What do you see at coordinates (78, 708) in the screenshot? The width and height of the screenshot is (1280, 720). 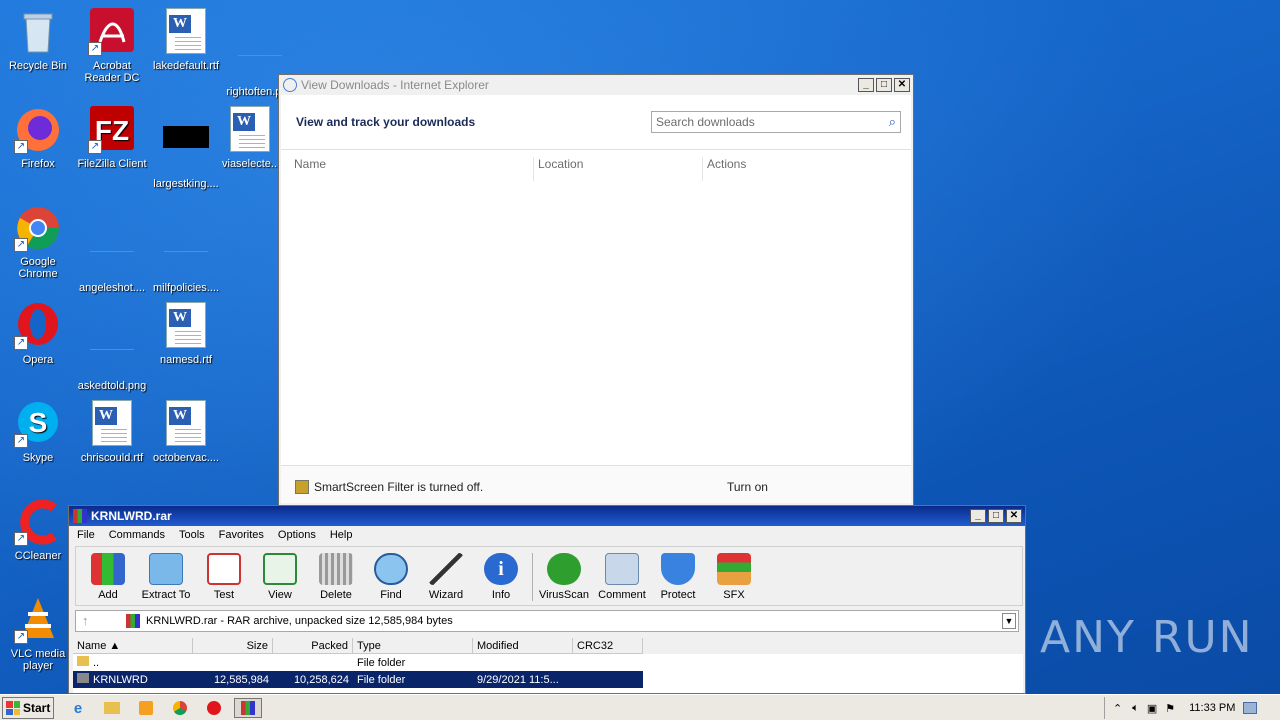 I see `taskbar-ie-icon: e` at bounding box center [78, 708].